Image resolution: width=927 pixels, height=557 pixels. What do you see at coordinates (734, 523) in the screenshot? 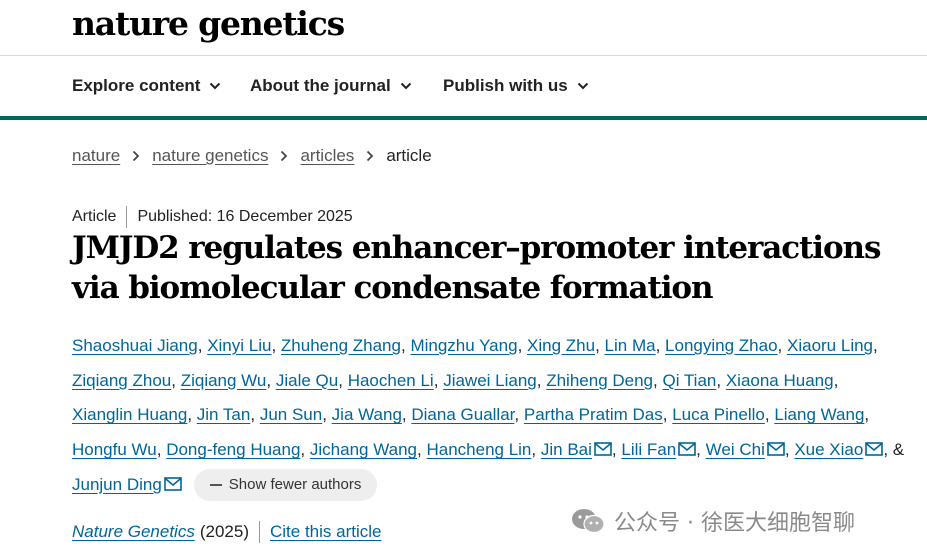
I see `watermark-text: 公众号 · 徐医大细胞智聊` at bounding box center [734, 523].